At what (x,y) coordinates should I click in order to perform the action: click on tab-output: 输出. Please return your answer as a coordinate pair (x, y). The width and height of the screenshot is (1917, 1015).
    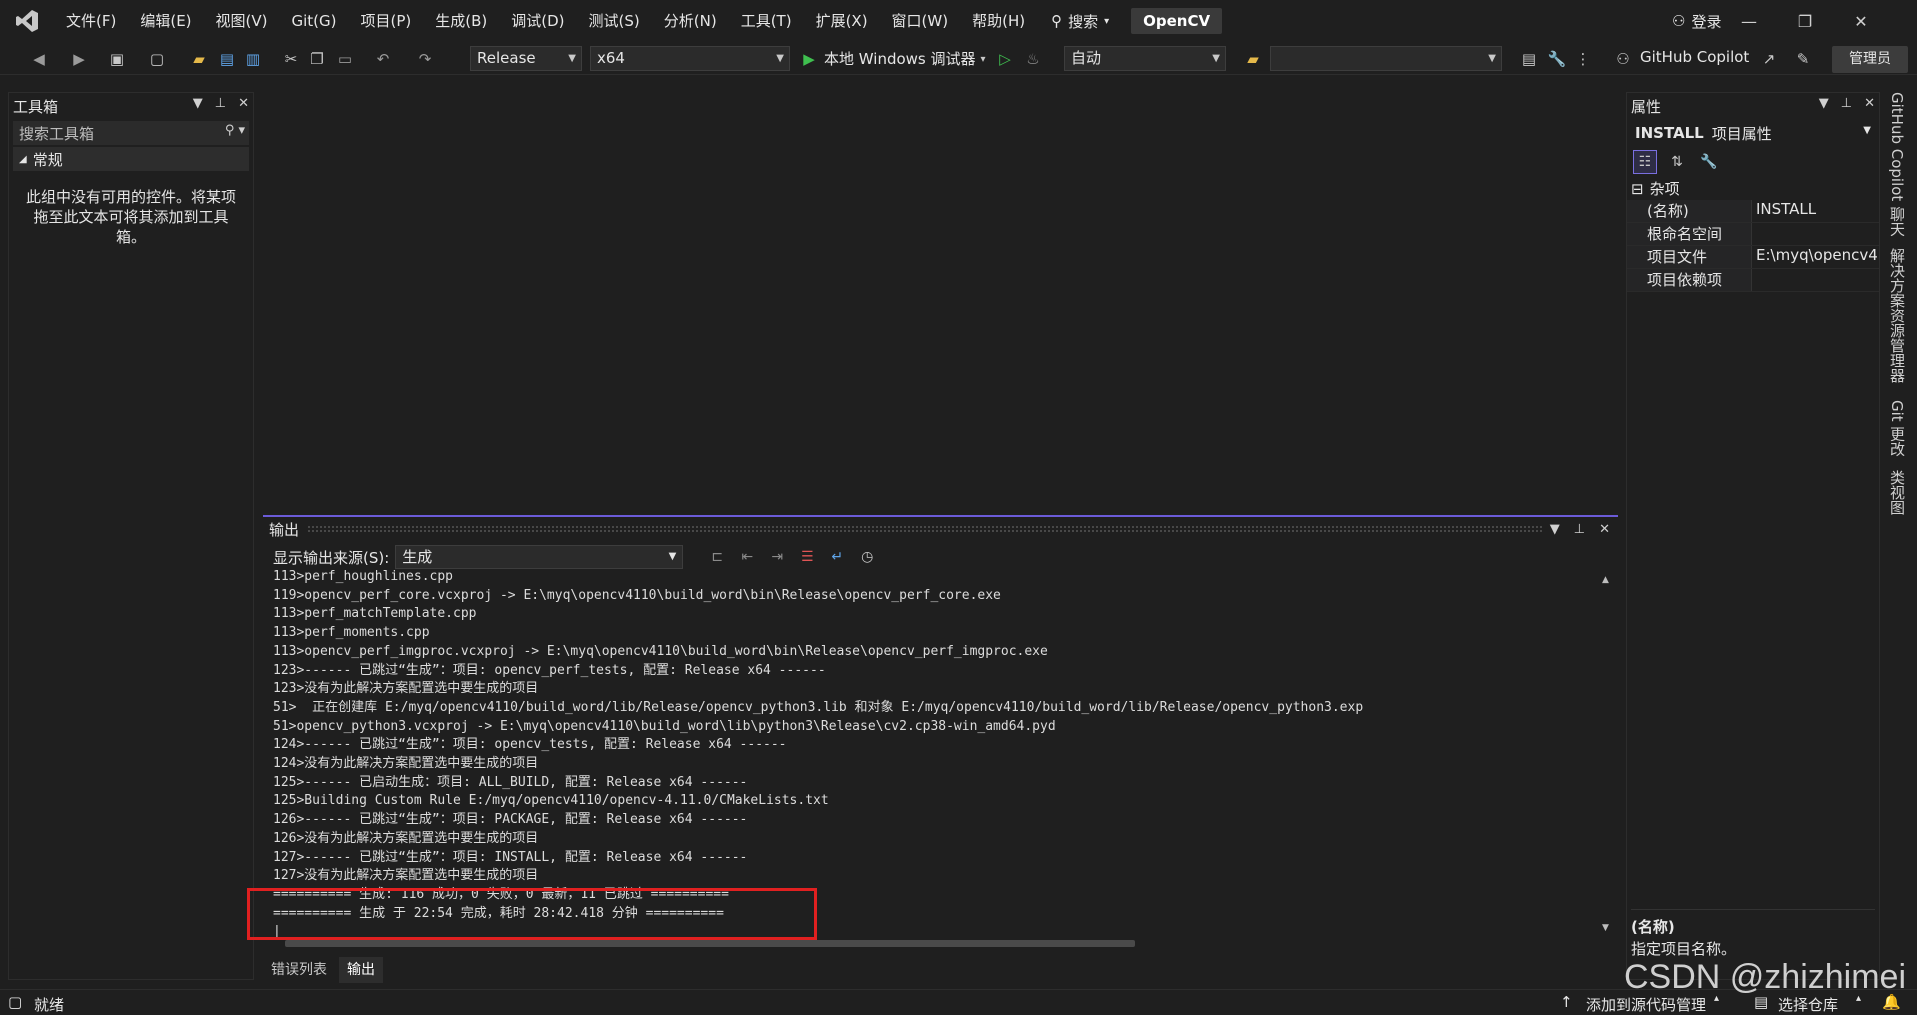
    Looking at the image, I should click on (361, 970).